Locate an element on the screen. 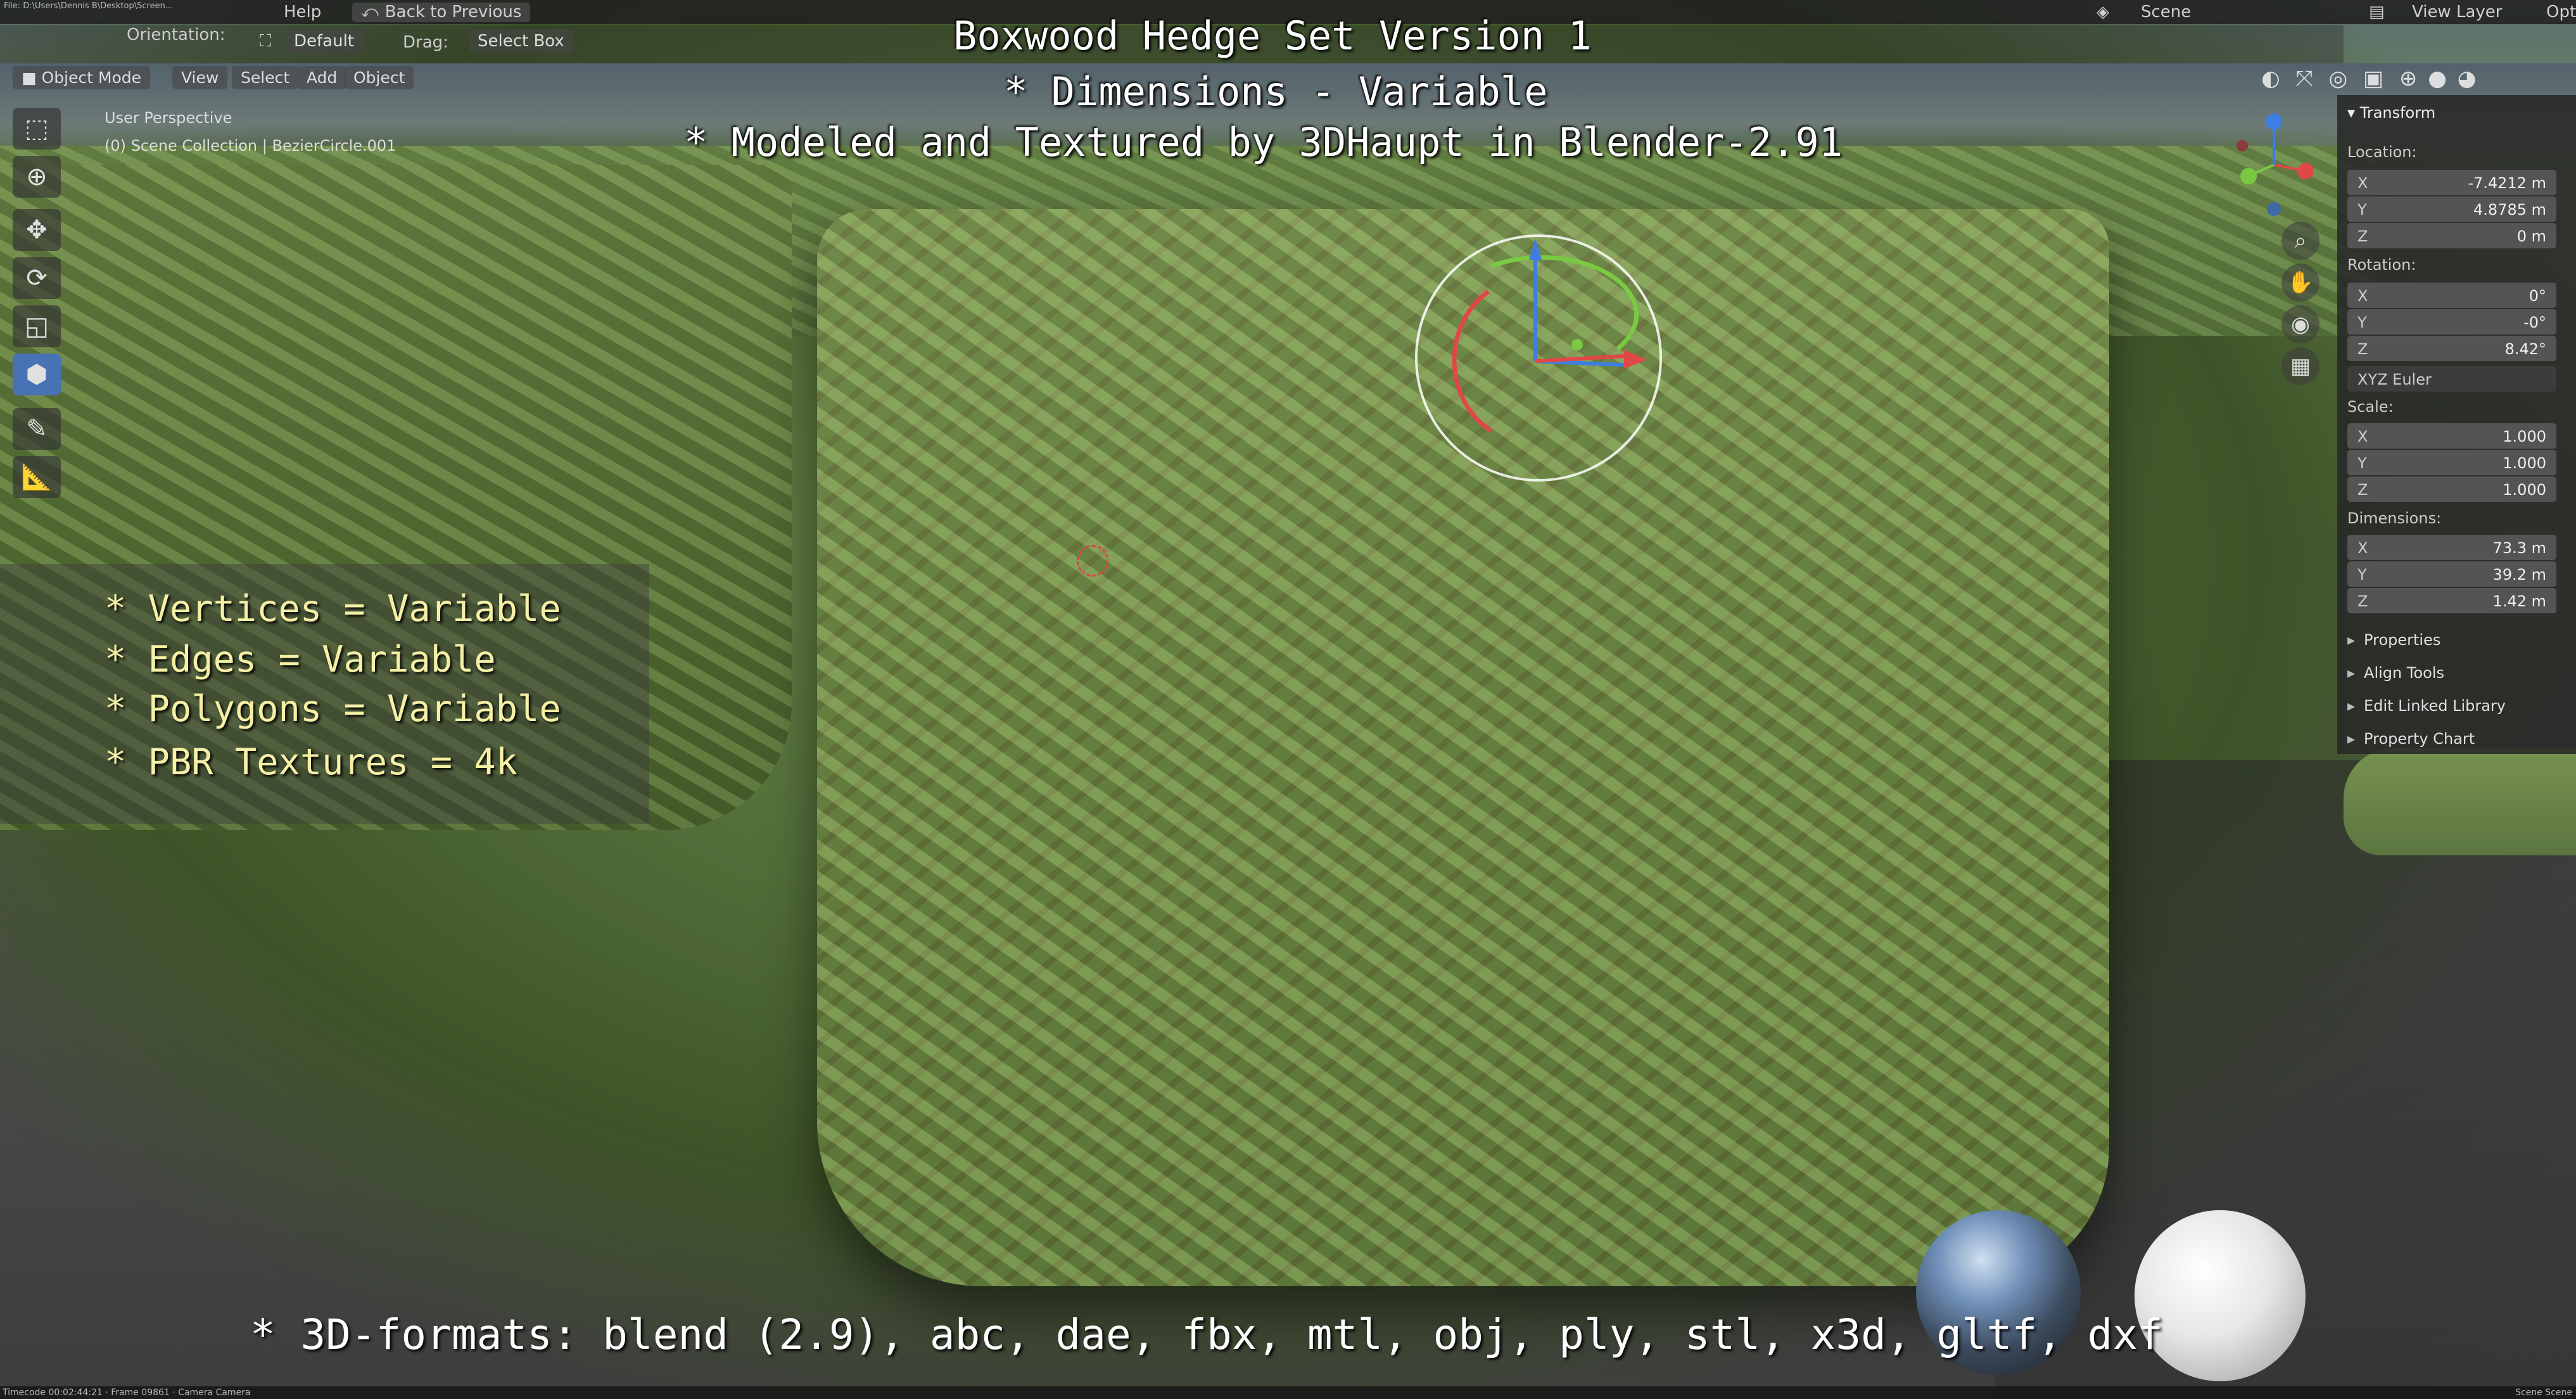 The image size is (2576, 1399). rotation-label: Rotation: is located at coordinates (2381, 265).